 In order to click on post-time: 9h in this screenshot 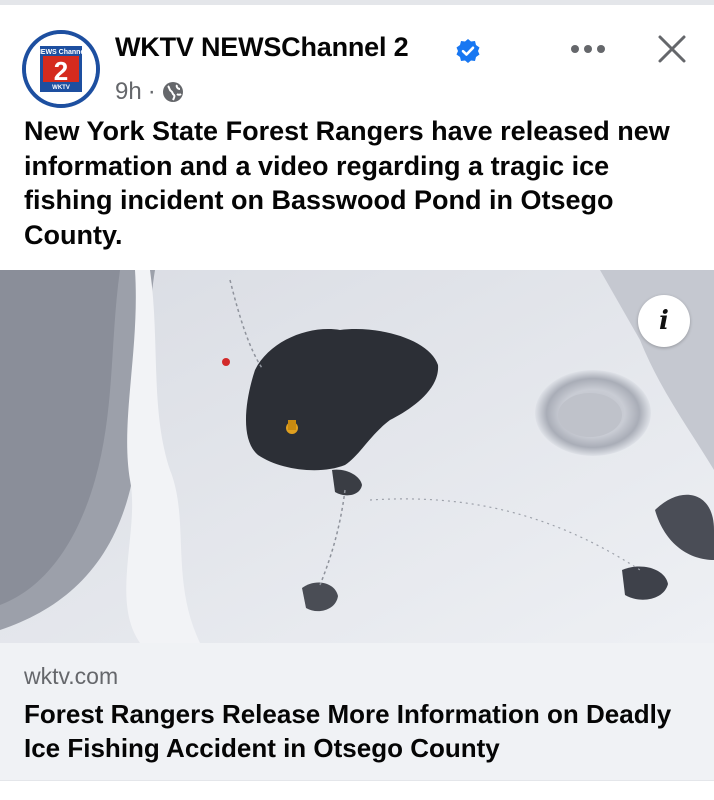, I will do `click(128, 92)`.